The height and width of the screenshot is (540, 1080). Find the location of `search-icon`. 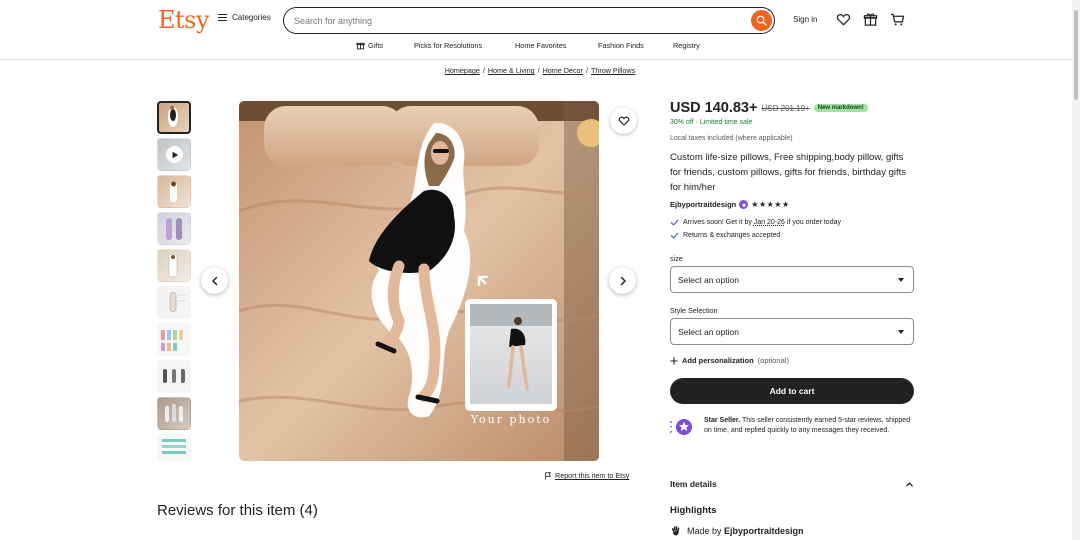

search-icon is located at coordinates (761, 20).